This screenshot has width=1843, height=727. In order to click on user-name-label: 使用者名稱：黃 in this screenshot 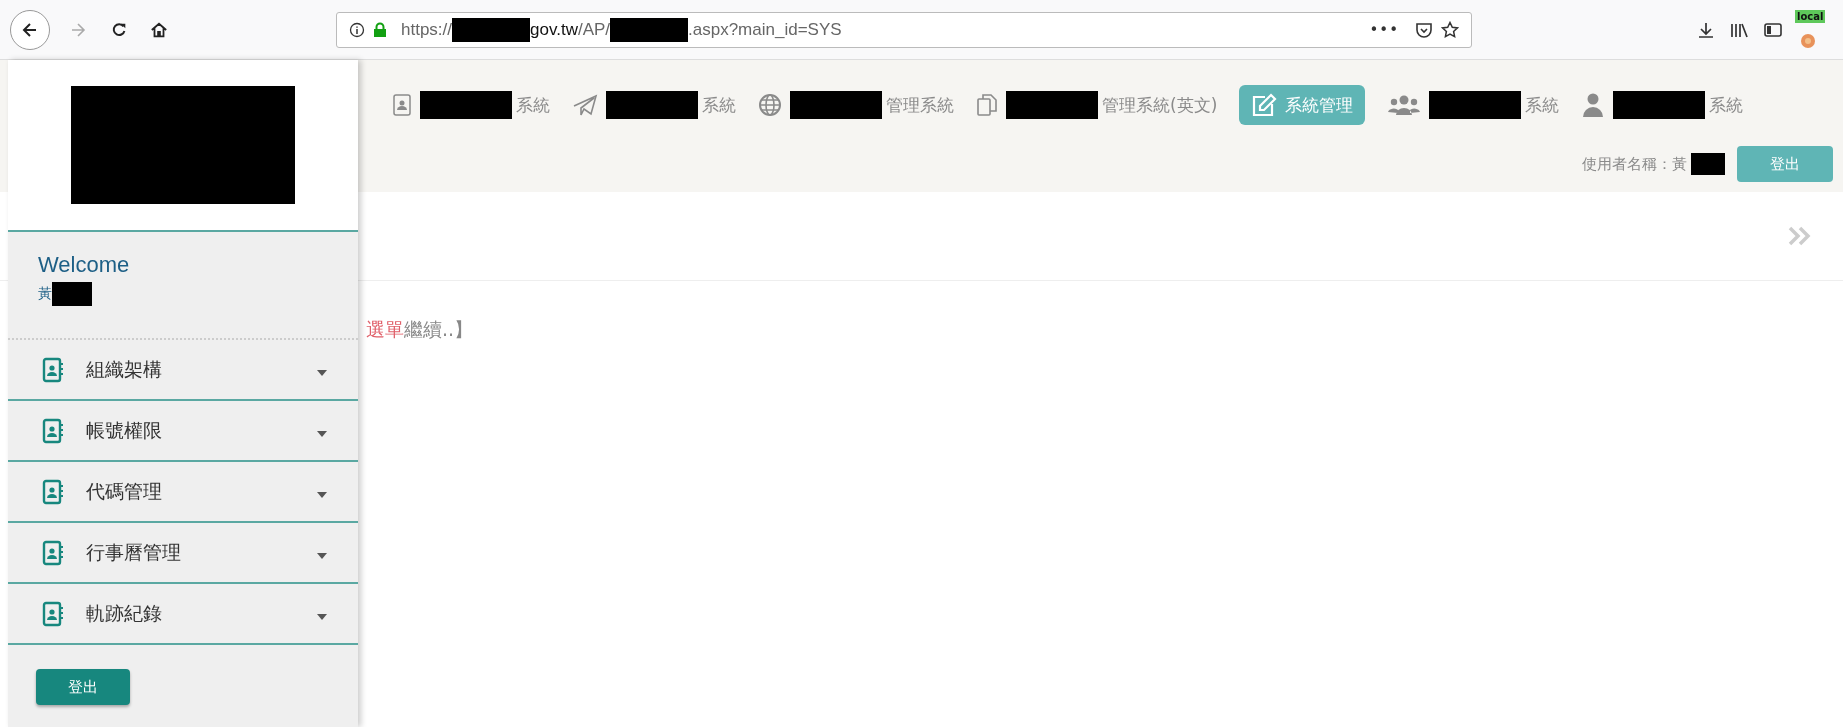, I will do `click(1634, 164)`.